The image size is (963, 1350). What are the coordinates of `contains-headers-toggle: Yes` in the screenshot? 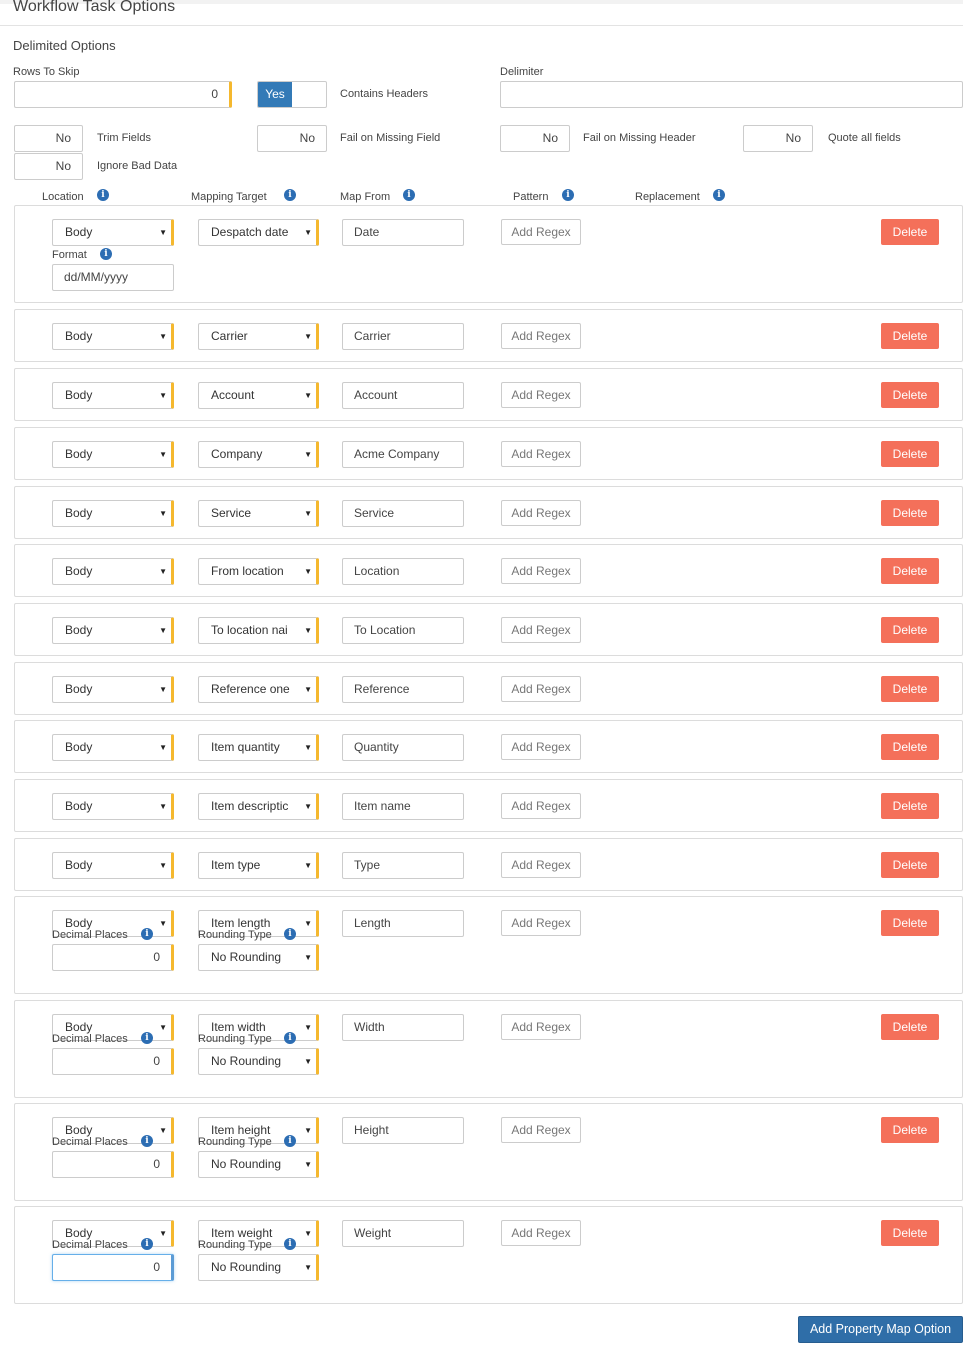 It's located at (292, 94).